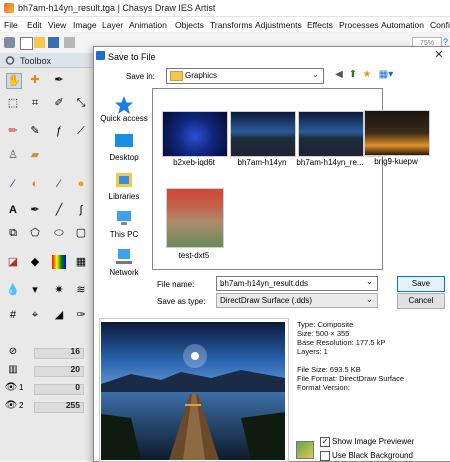  What do you see at coordinates (59, 103) in the screenshot?
I see `picker-icon: ✐` at bounding box center [59, 103].